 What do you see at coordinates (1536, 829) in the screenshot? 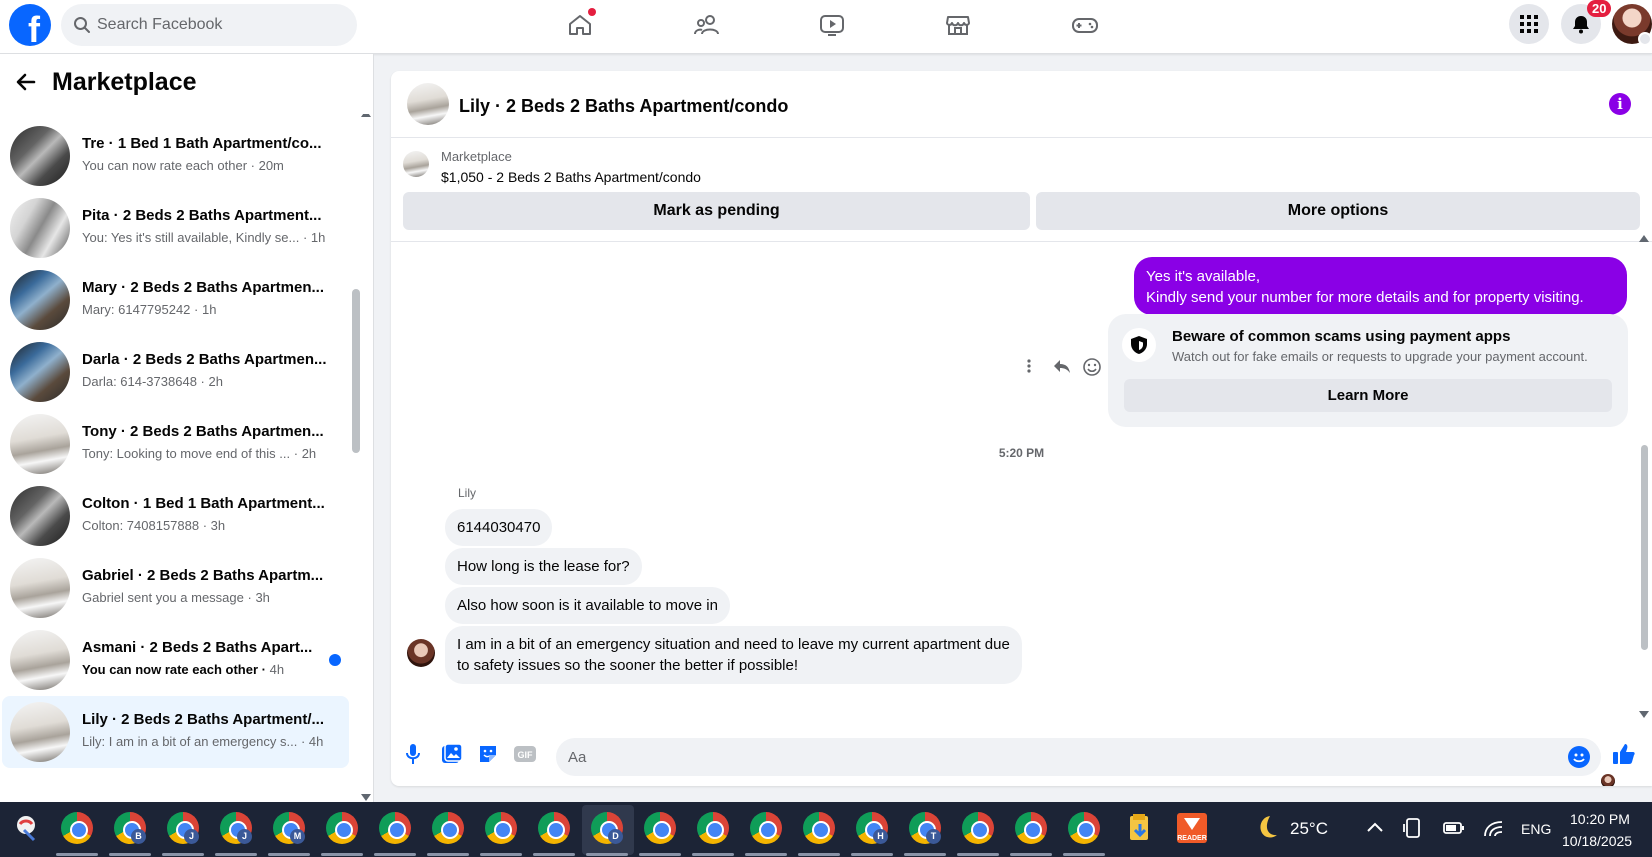
I see `language-indicator: ENG` at bounding box center [1536, 829].